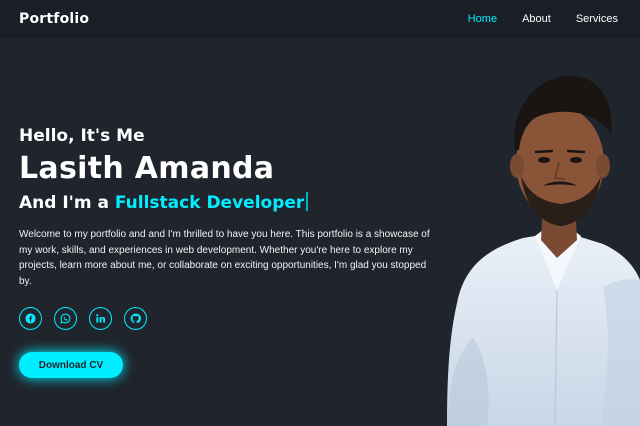 Image resolution: width=640 pixels, height=426 pixels. I want to click on hero-role: And I'm a Fullstack Developer, so click(229, 203).